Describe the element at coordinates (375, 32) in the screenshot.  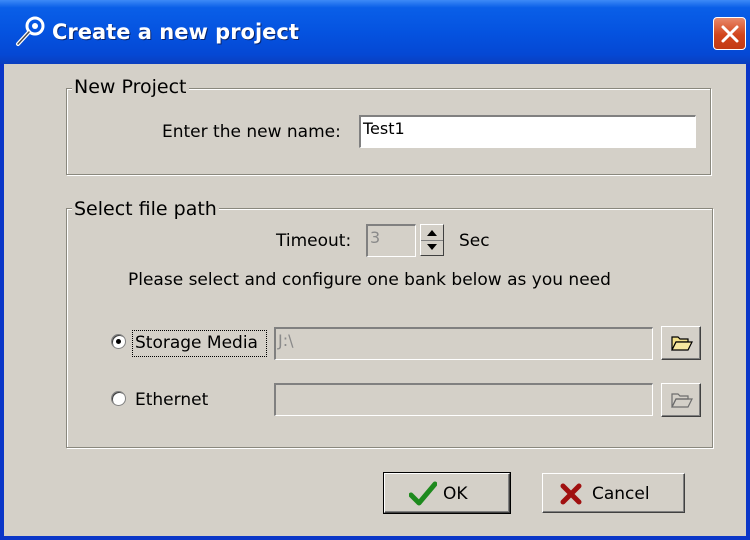
I see `title-bar: Create a new project` at that location.